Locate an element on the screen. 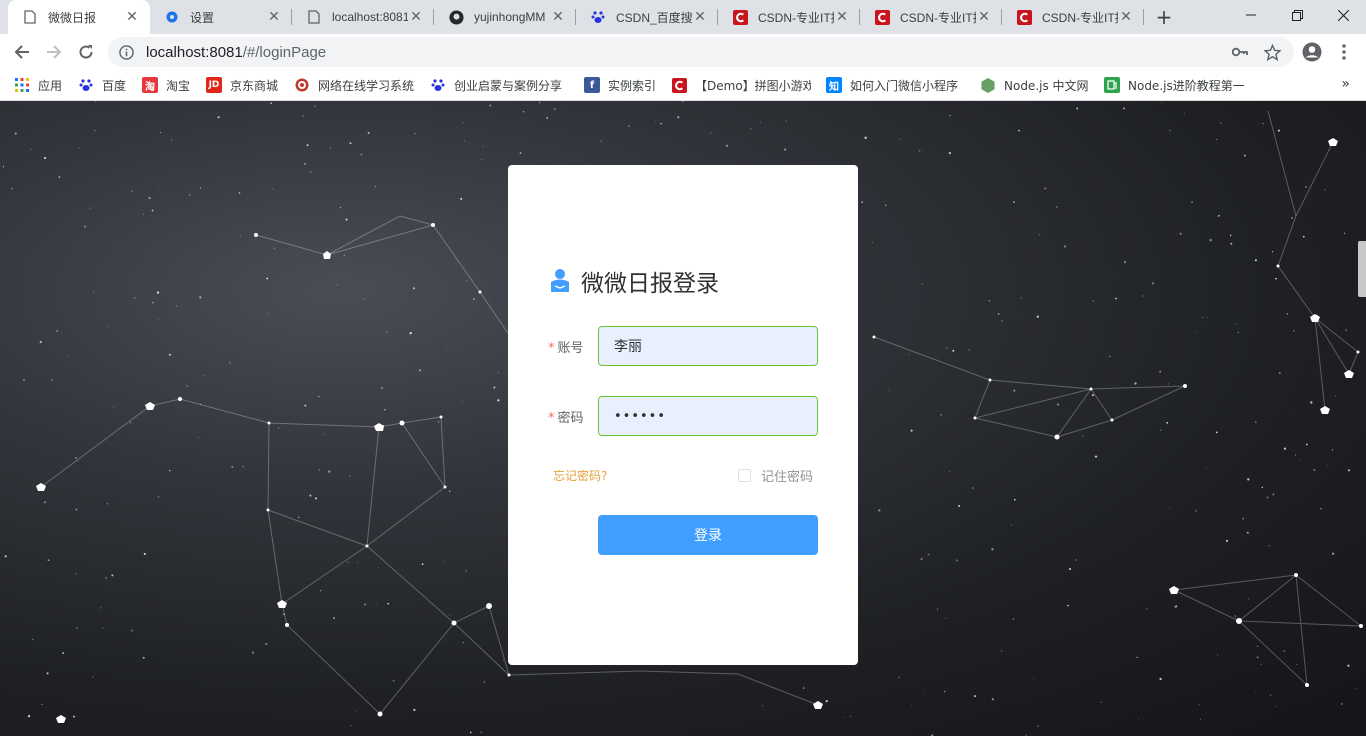  restore-button is located at coordinates (1297, 15).